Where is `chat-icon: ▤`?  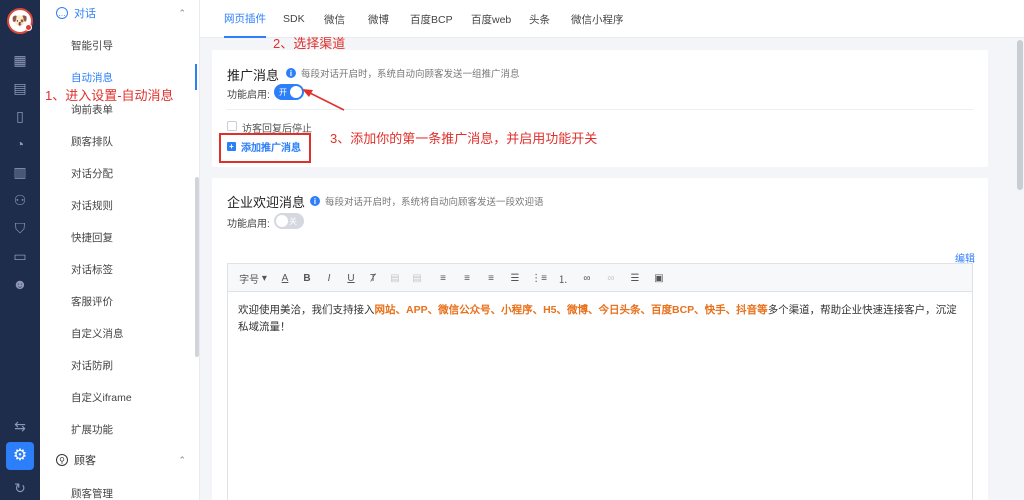
chat-icon: ▤ is located at coordinates (20, 88).